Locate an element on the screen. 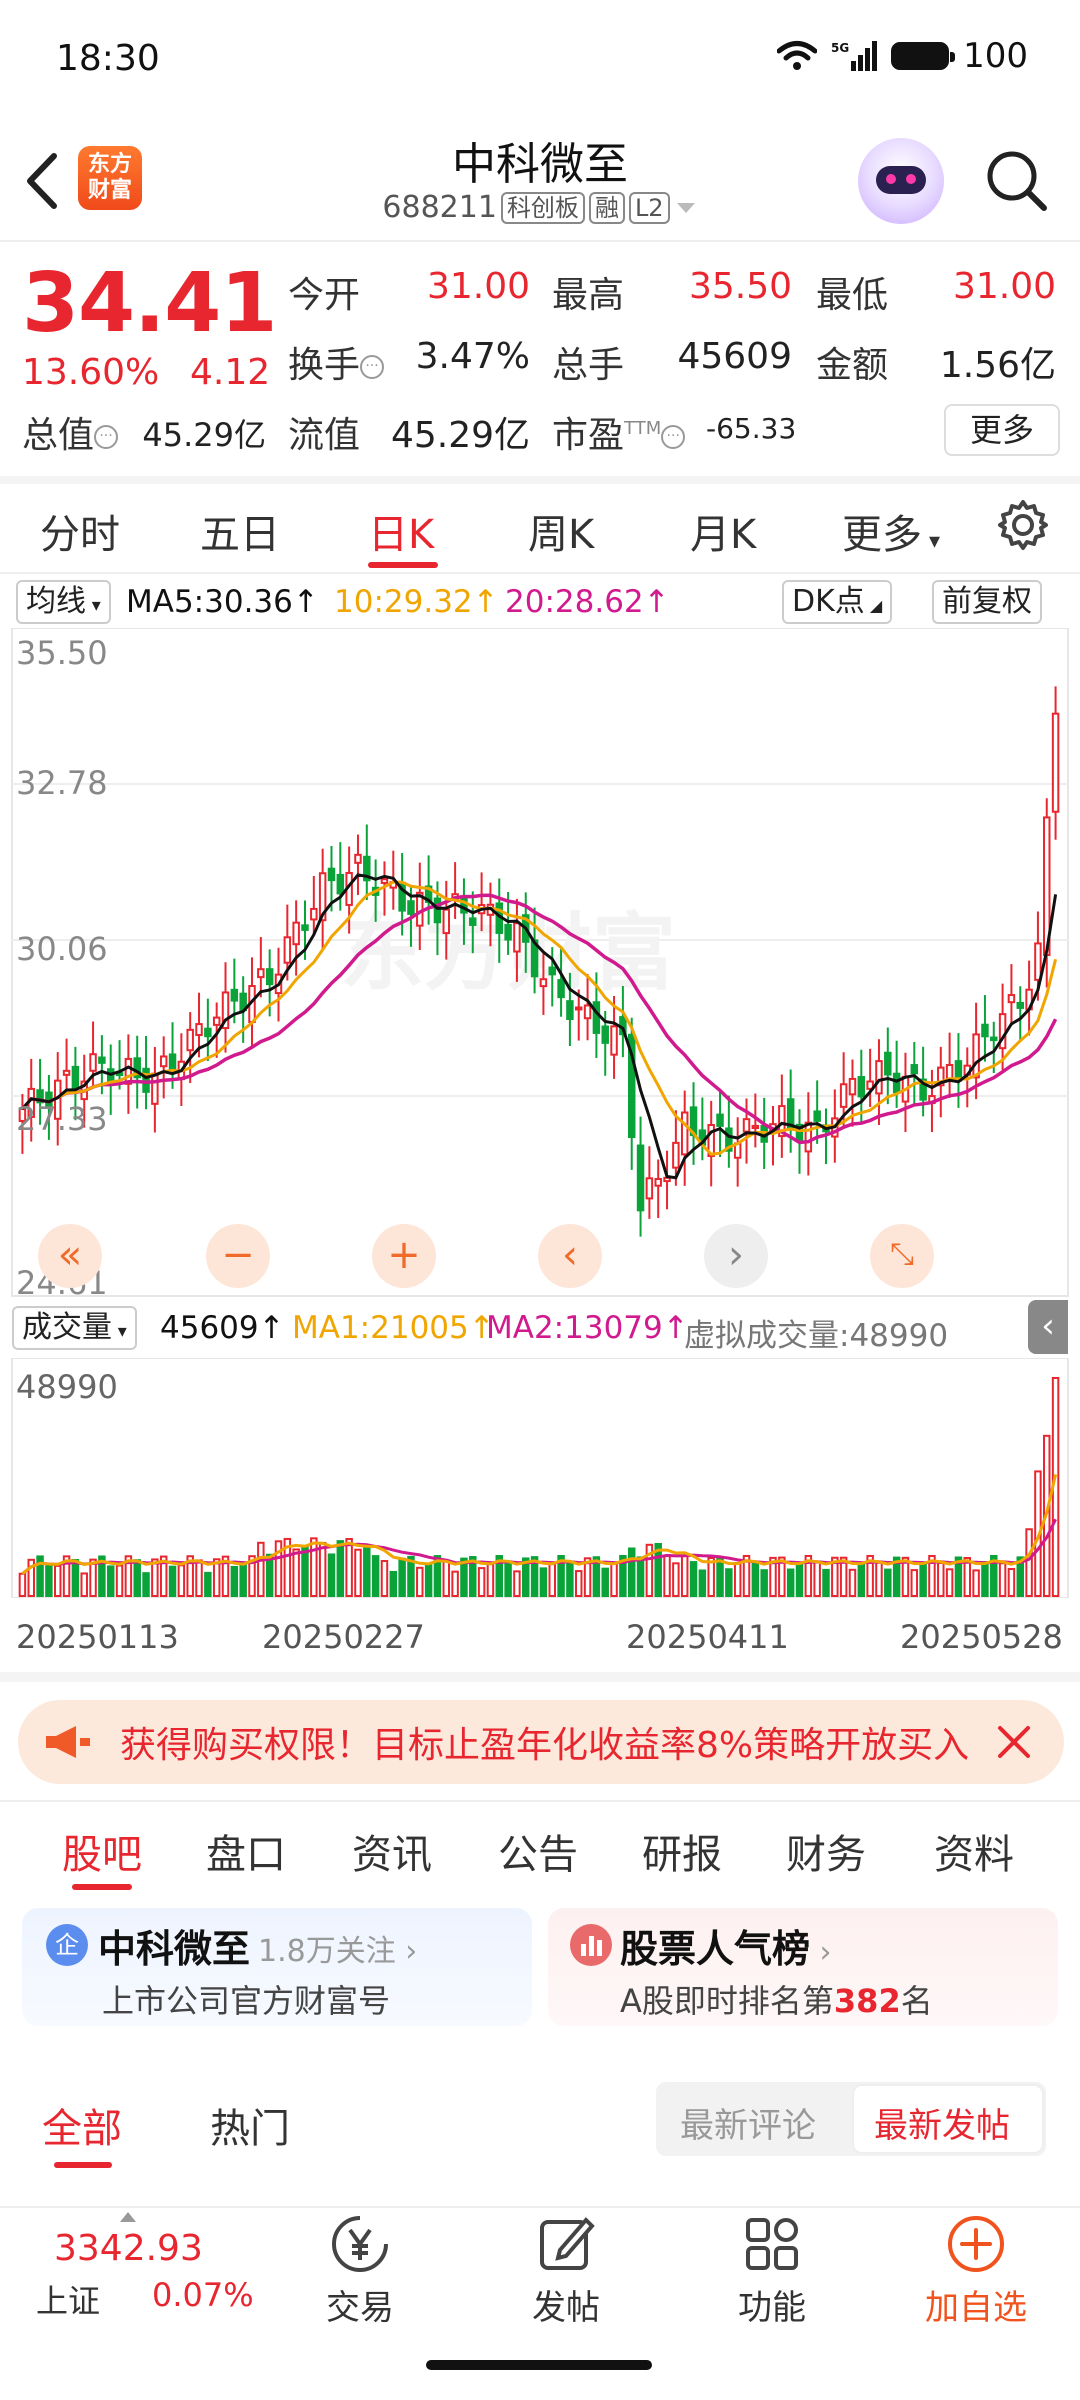 The width and height of the screenshot is (1080, 2400). add-watchlist-plus-icon is located at coordinates (976, 2244).